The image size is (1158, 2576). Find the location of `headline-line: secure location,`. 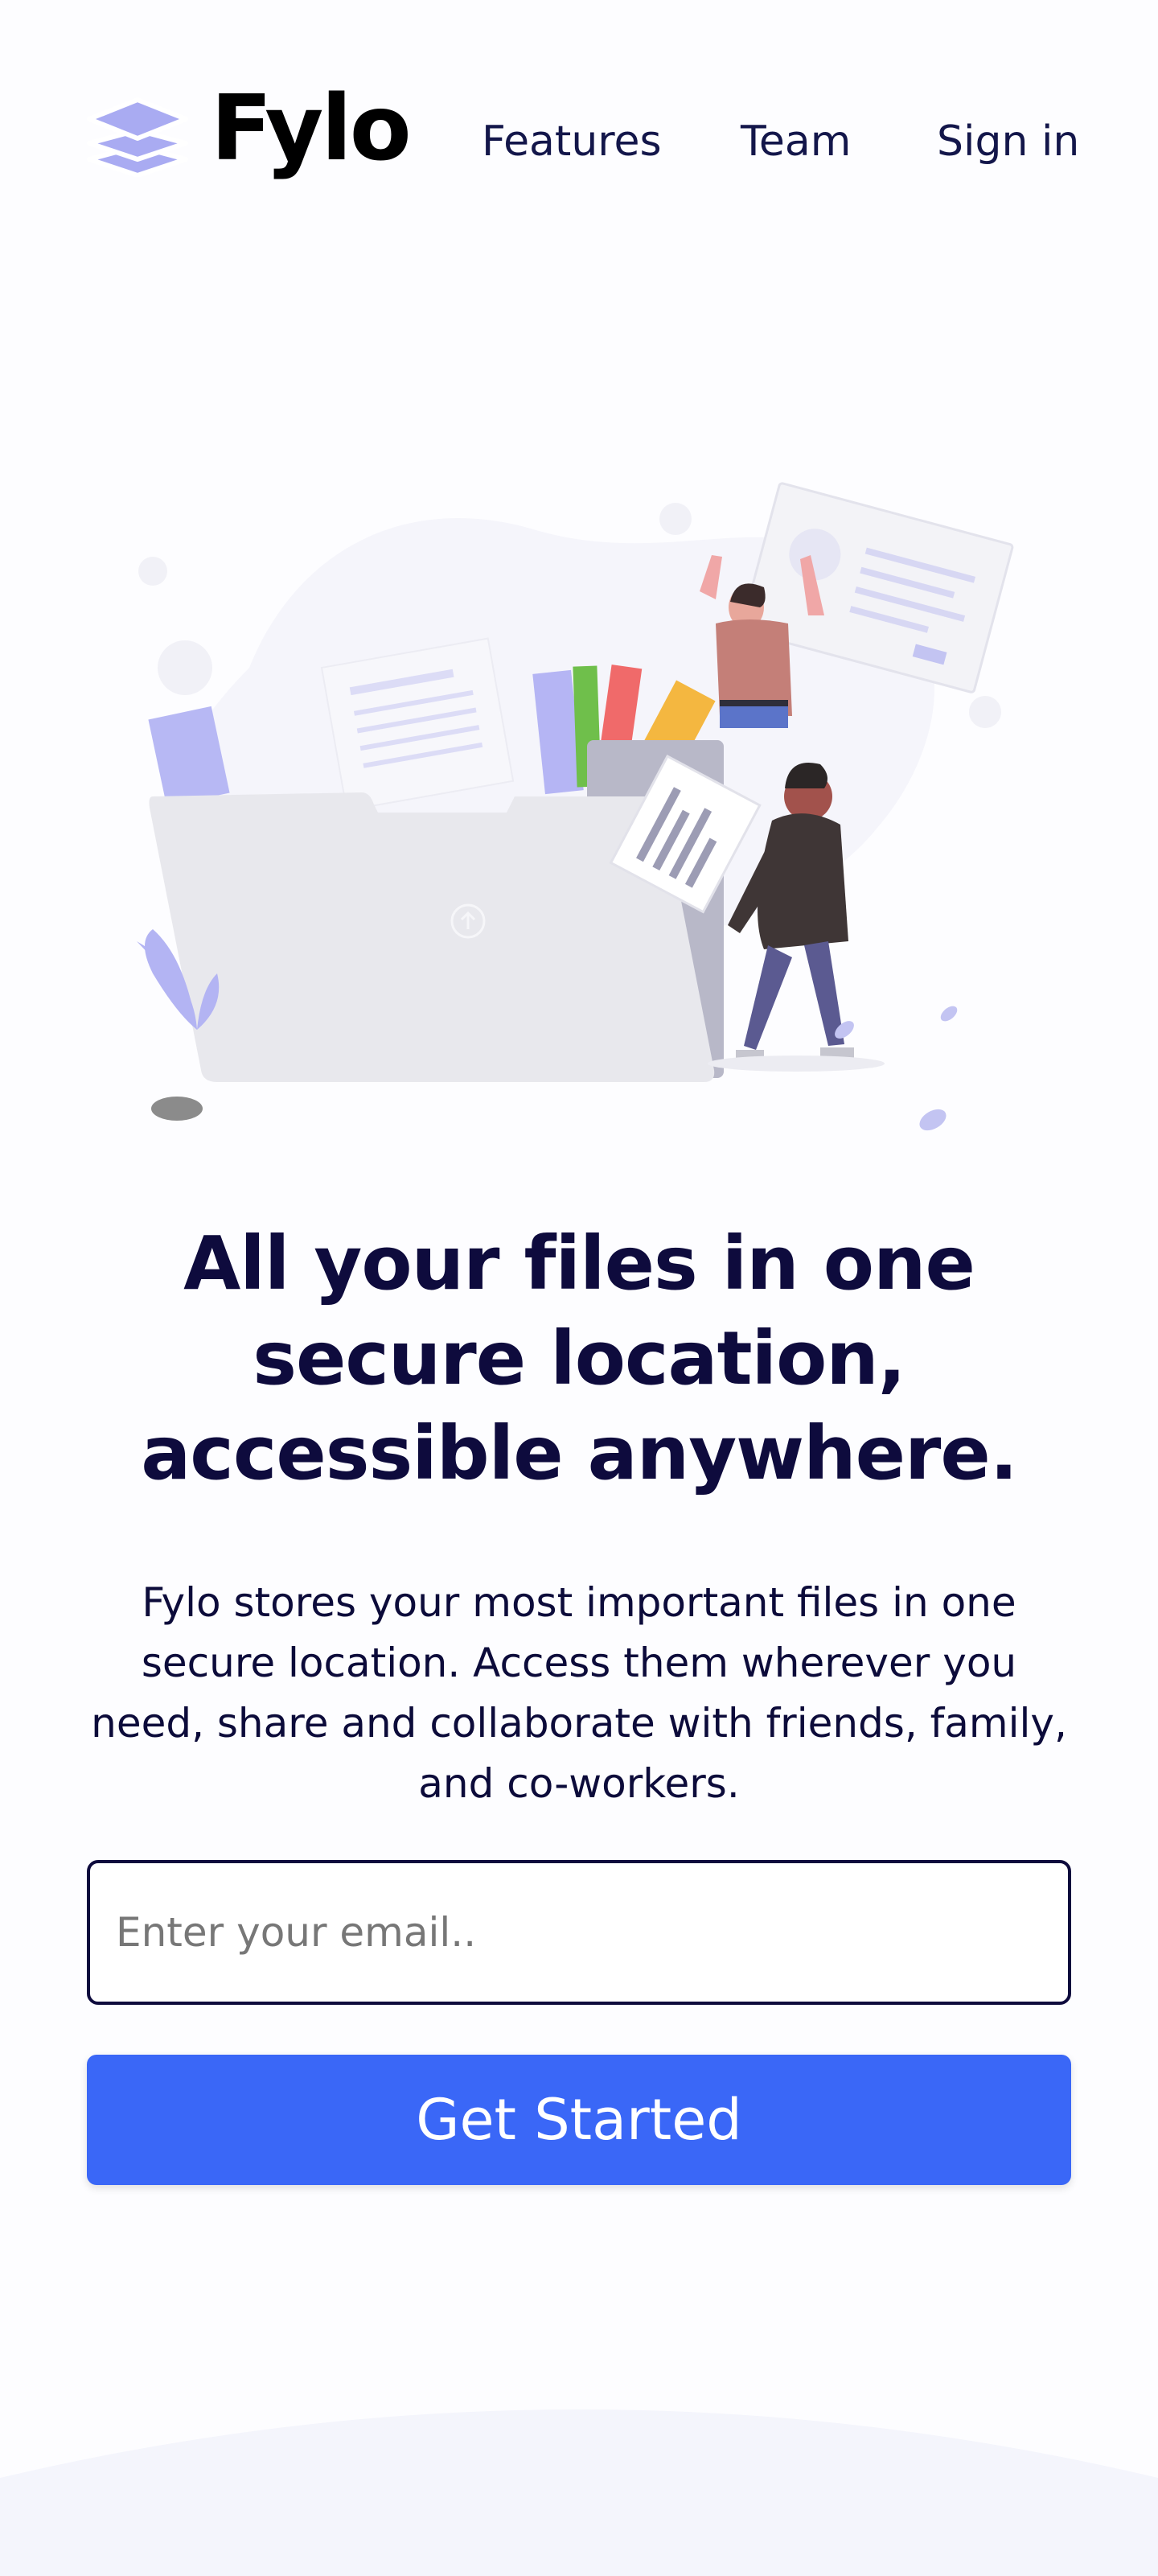

headline-line: secure location, is located at coordinates (579, 1358).